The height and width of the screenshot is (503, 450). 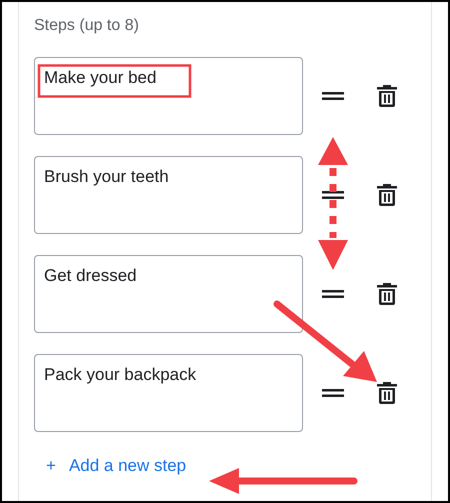 What do you see at coordinates (87, 26) in the screenshot?
I see `section-title: Steps (up to 8)` at bounding box center [87, 26].